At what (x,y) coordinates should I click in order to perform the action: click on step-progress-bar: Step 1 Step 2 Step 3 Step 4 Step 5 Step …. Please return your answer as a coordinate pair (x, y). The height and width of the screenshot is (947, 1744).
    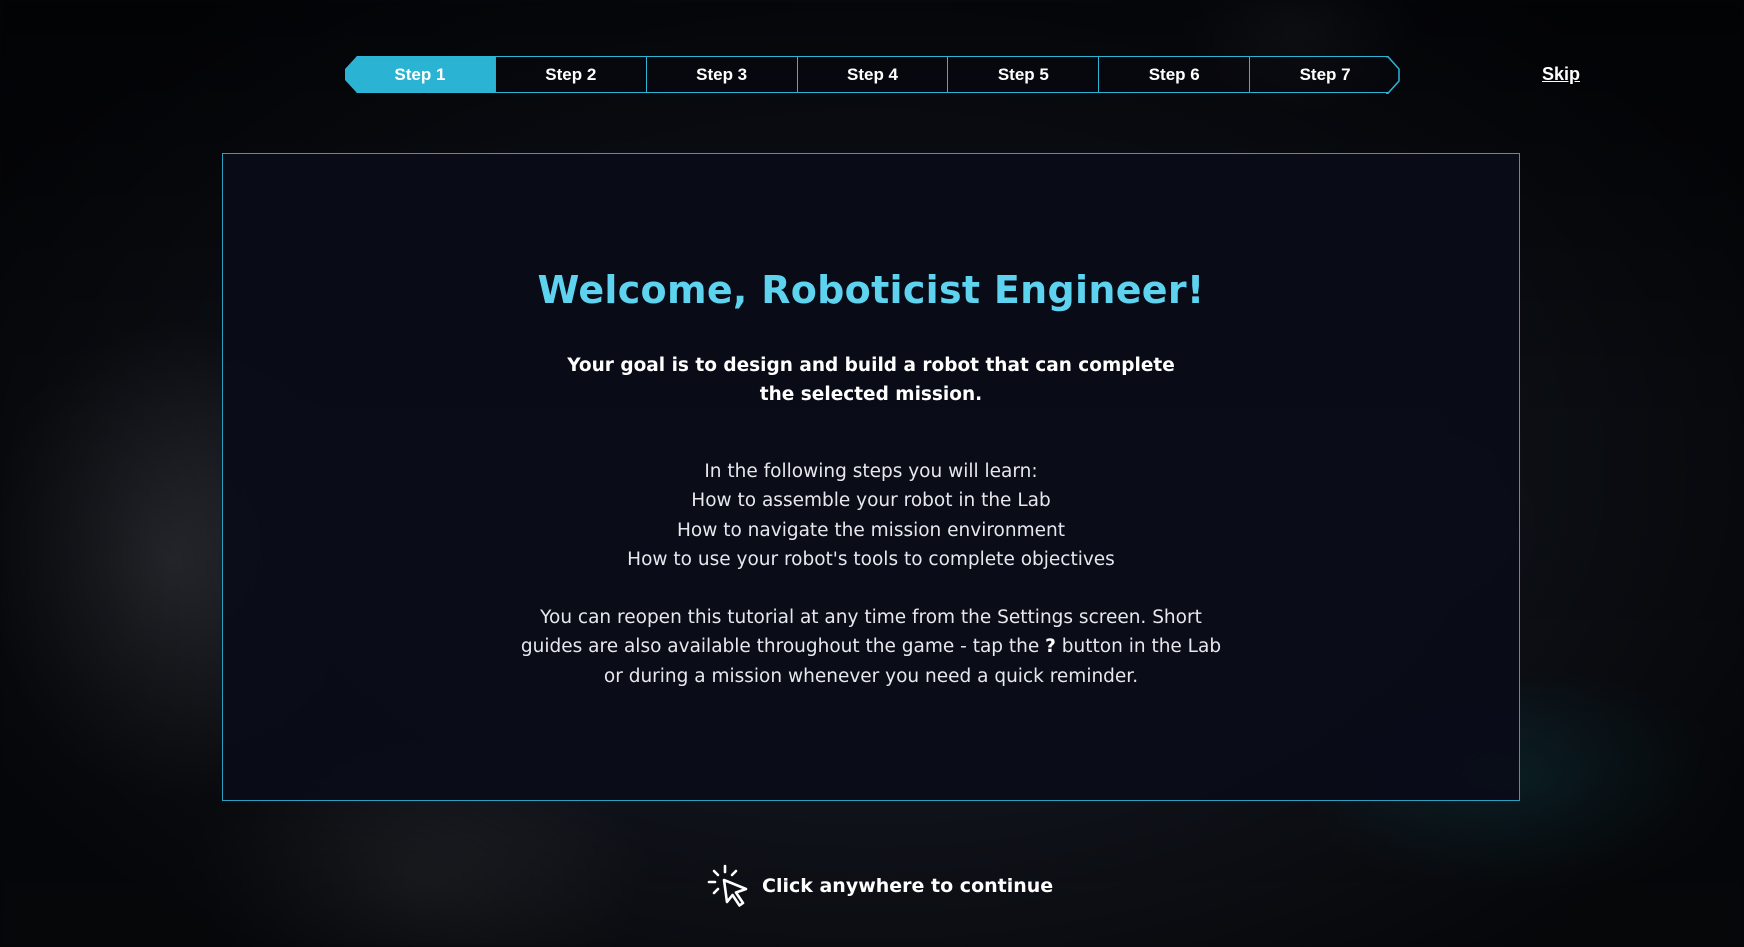
    Looking at the image, I should click on (872, 75).